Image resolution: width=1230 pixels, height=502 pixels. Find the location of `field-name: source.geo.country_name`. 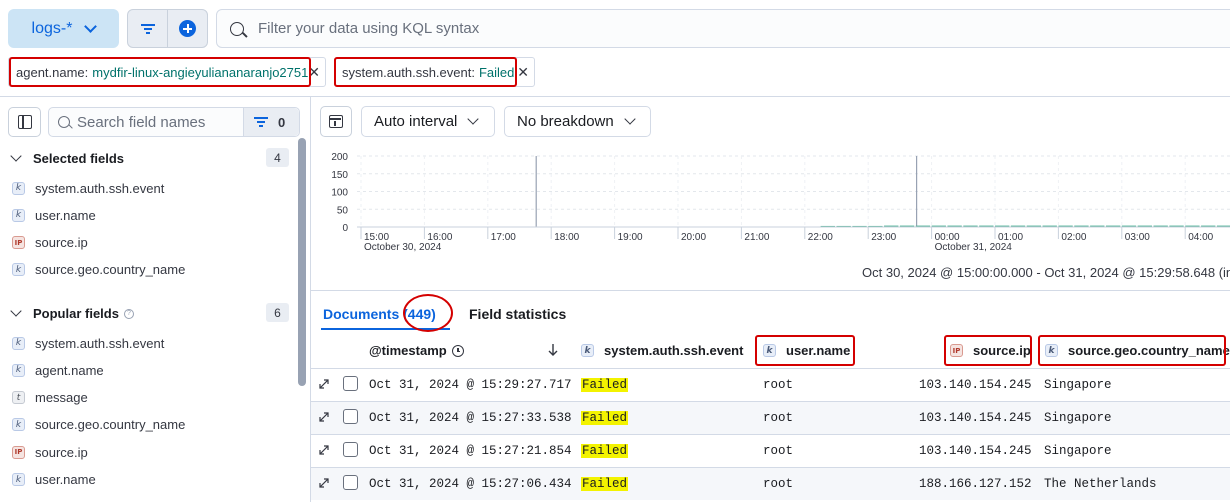

field-name: source.geo.country_name is located at coordinates (110, 270).